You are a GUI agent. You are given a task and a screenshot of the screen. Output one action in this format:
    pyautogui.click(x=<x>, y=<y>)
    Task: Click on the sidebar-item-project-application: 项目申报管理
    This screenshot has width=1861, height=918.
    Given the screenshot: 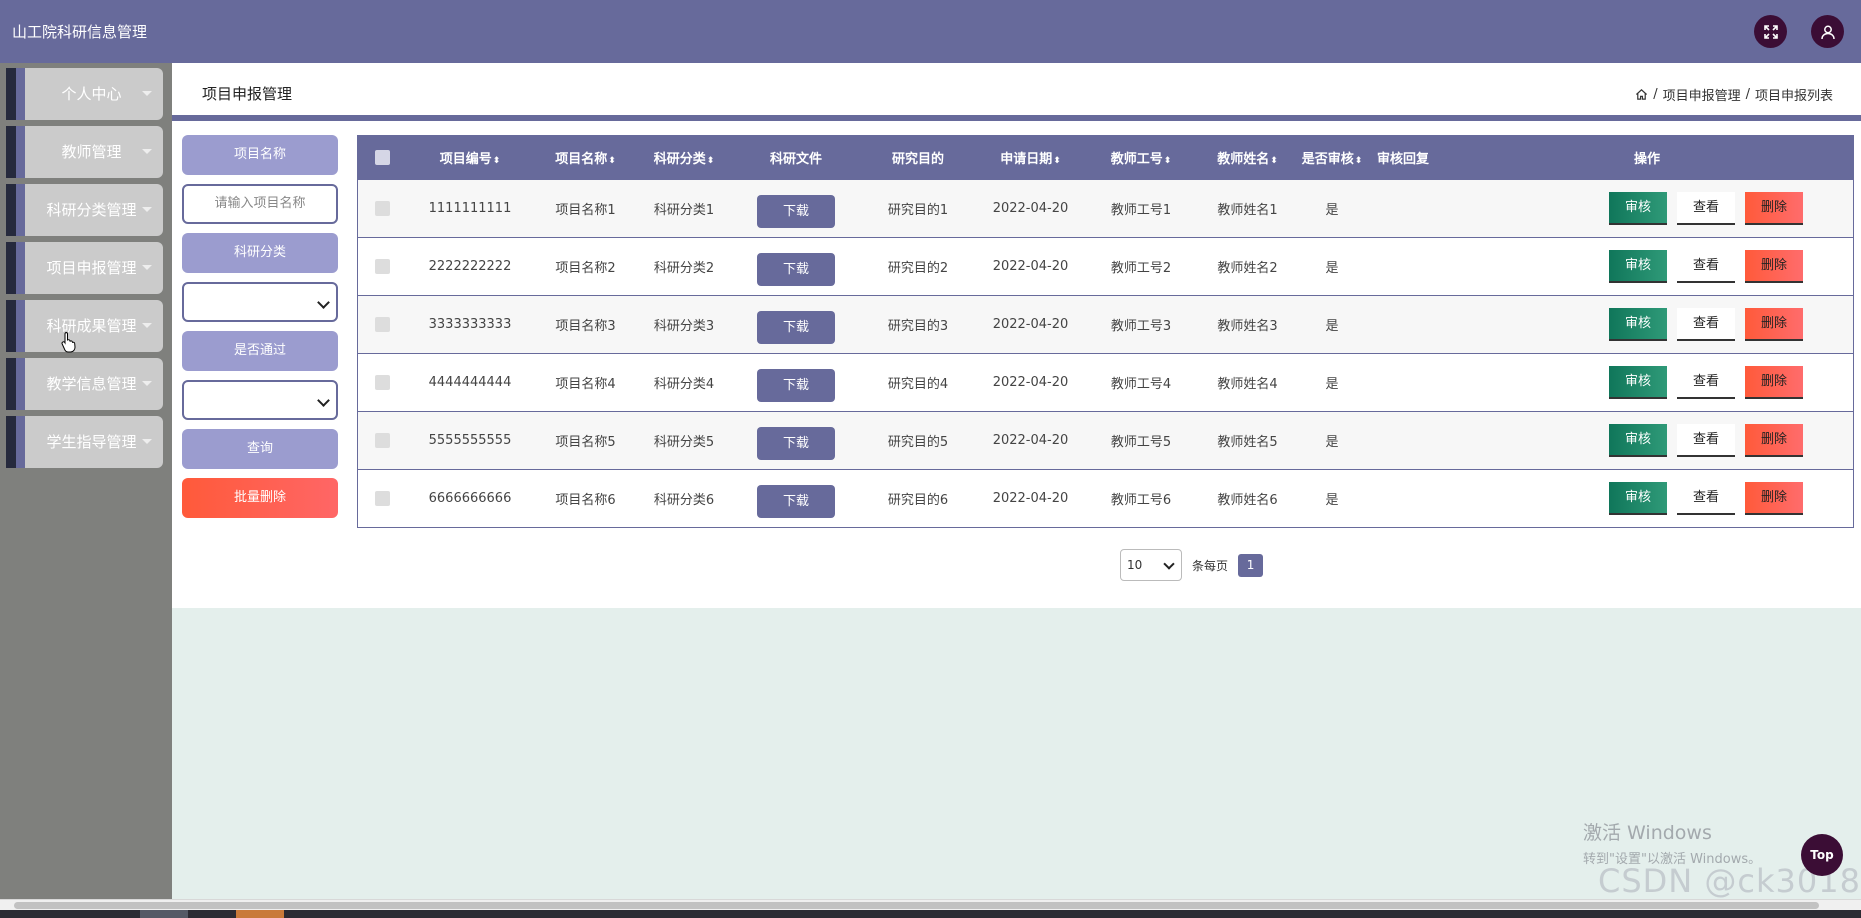 What is the action you would take?
    pyautogui.click(x=84, y=268)
    